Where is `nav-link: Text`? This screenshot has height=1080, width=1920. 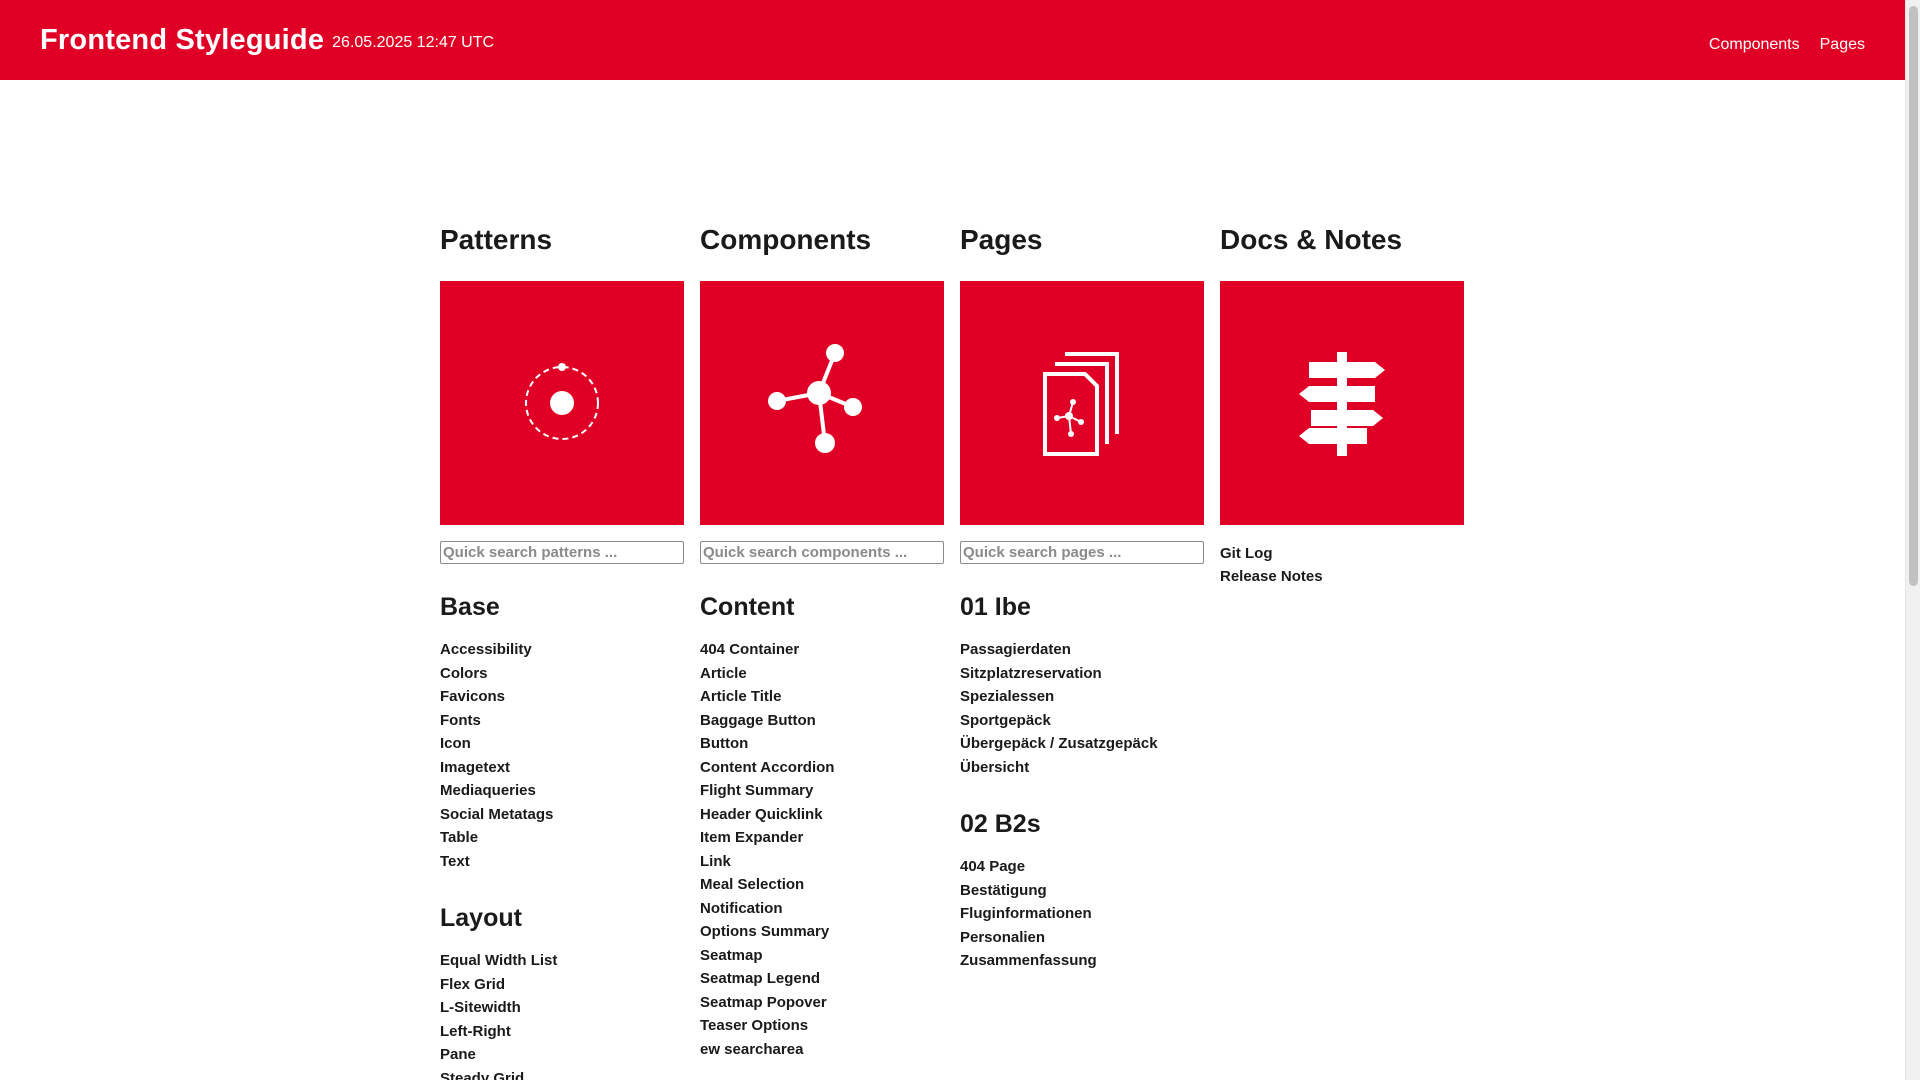 nav-link: Text is located at coordinates (455, 861).